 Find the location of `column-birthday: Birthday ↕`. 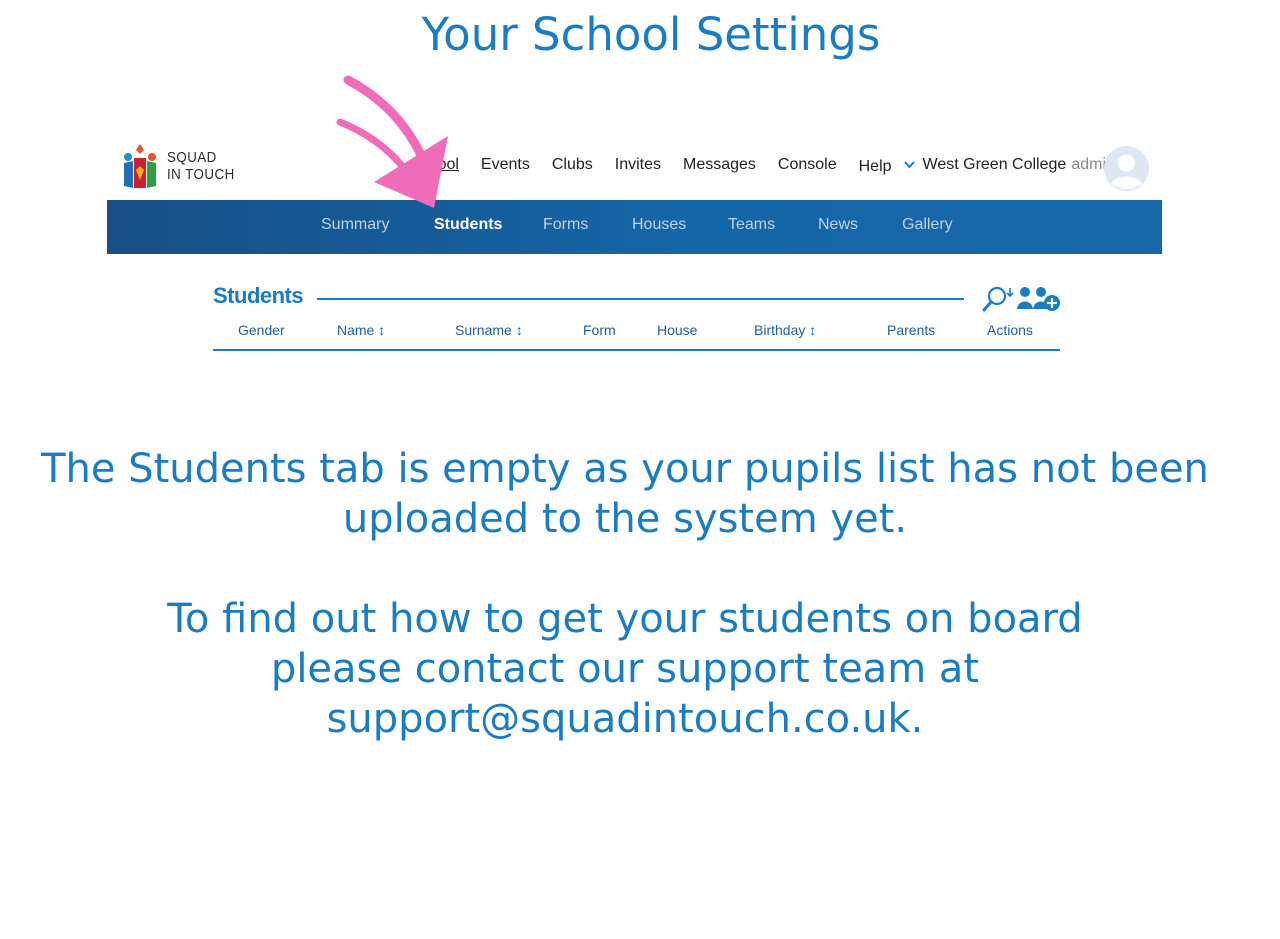

column-birthday: Birthday ↕ is located at coordinates (785, 330).